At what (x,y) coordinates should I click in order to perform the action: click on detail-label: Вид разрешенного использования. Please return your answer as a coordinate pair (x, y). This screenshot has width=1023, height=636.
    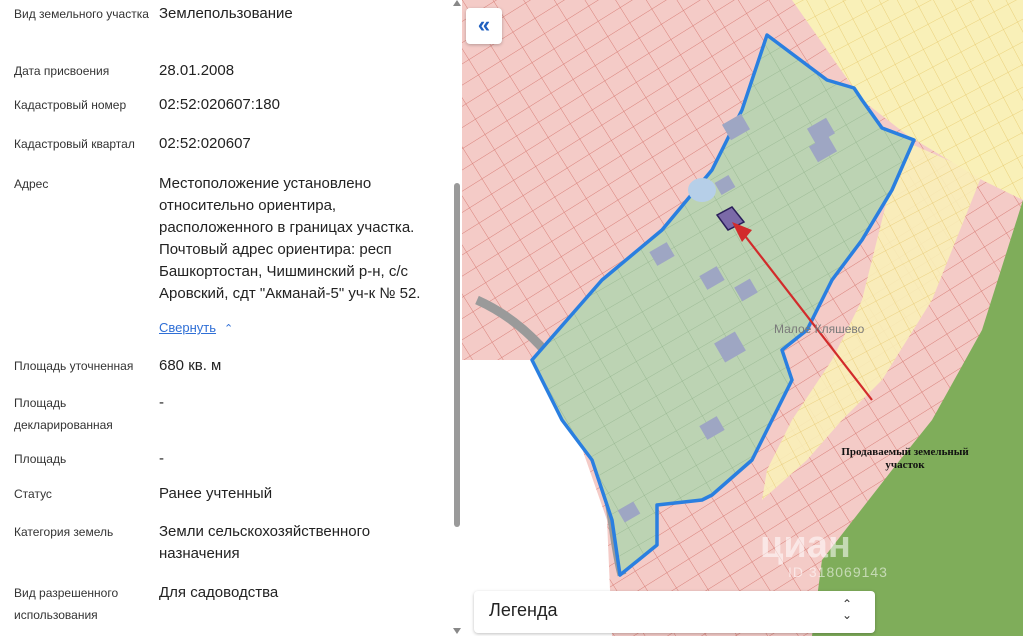
    Looking at the image, I should click on (66, 604).